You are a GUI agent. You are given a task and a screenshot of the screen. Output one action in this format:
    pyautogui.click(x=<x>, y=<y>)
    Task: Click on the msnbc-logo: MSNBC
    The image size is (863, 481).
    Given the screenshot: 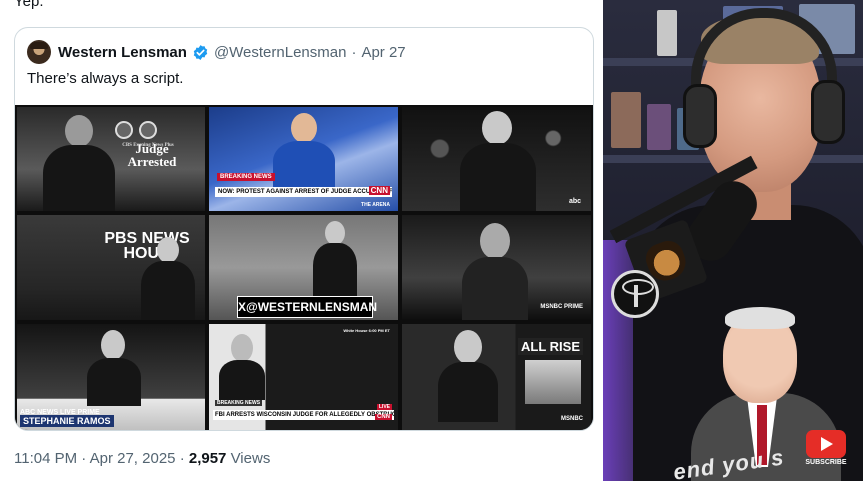 What is the action you would take?
    pyautogui.click(x=572, y=419)
    